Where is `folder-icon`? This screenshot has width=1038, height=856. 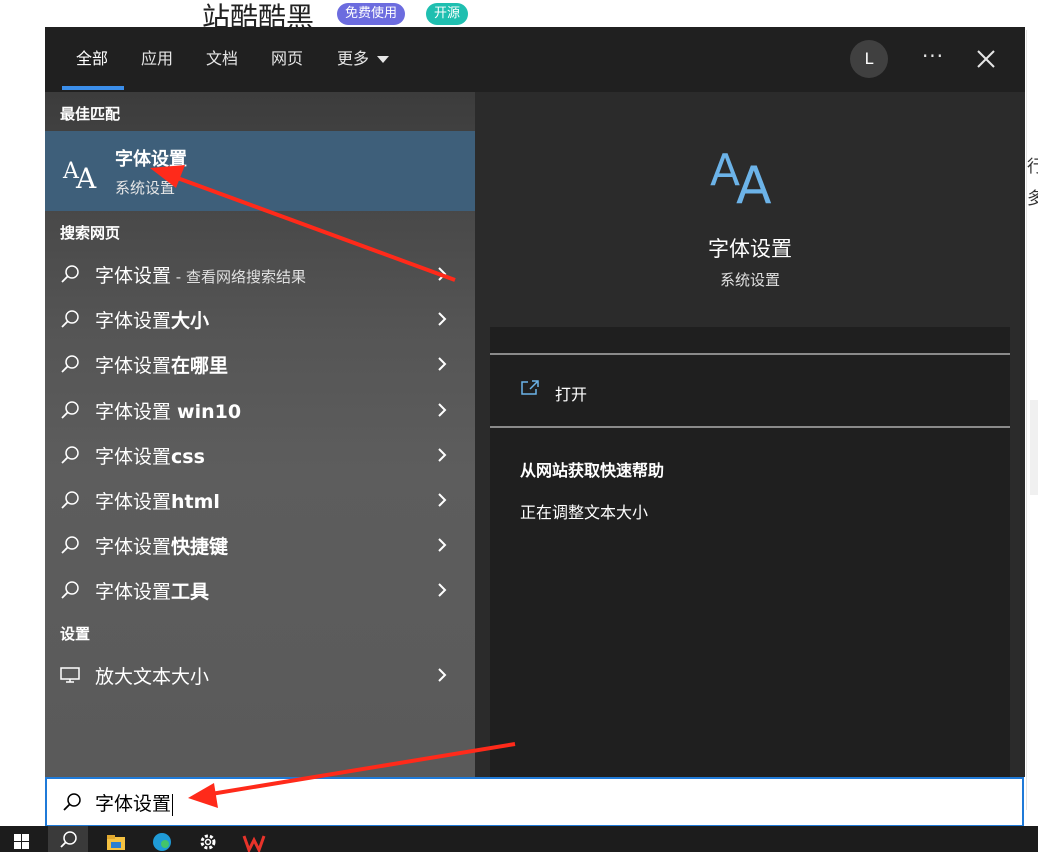
folder-icon is located at coordinates (116, 842).